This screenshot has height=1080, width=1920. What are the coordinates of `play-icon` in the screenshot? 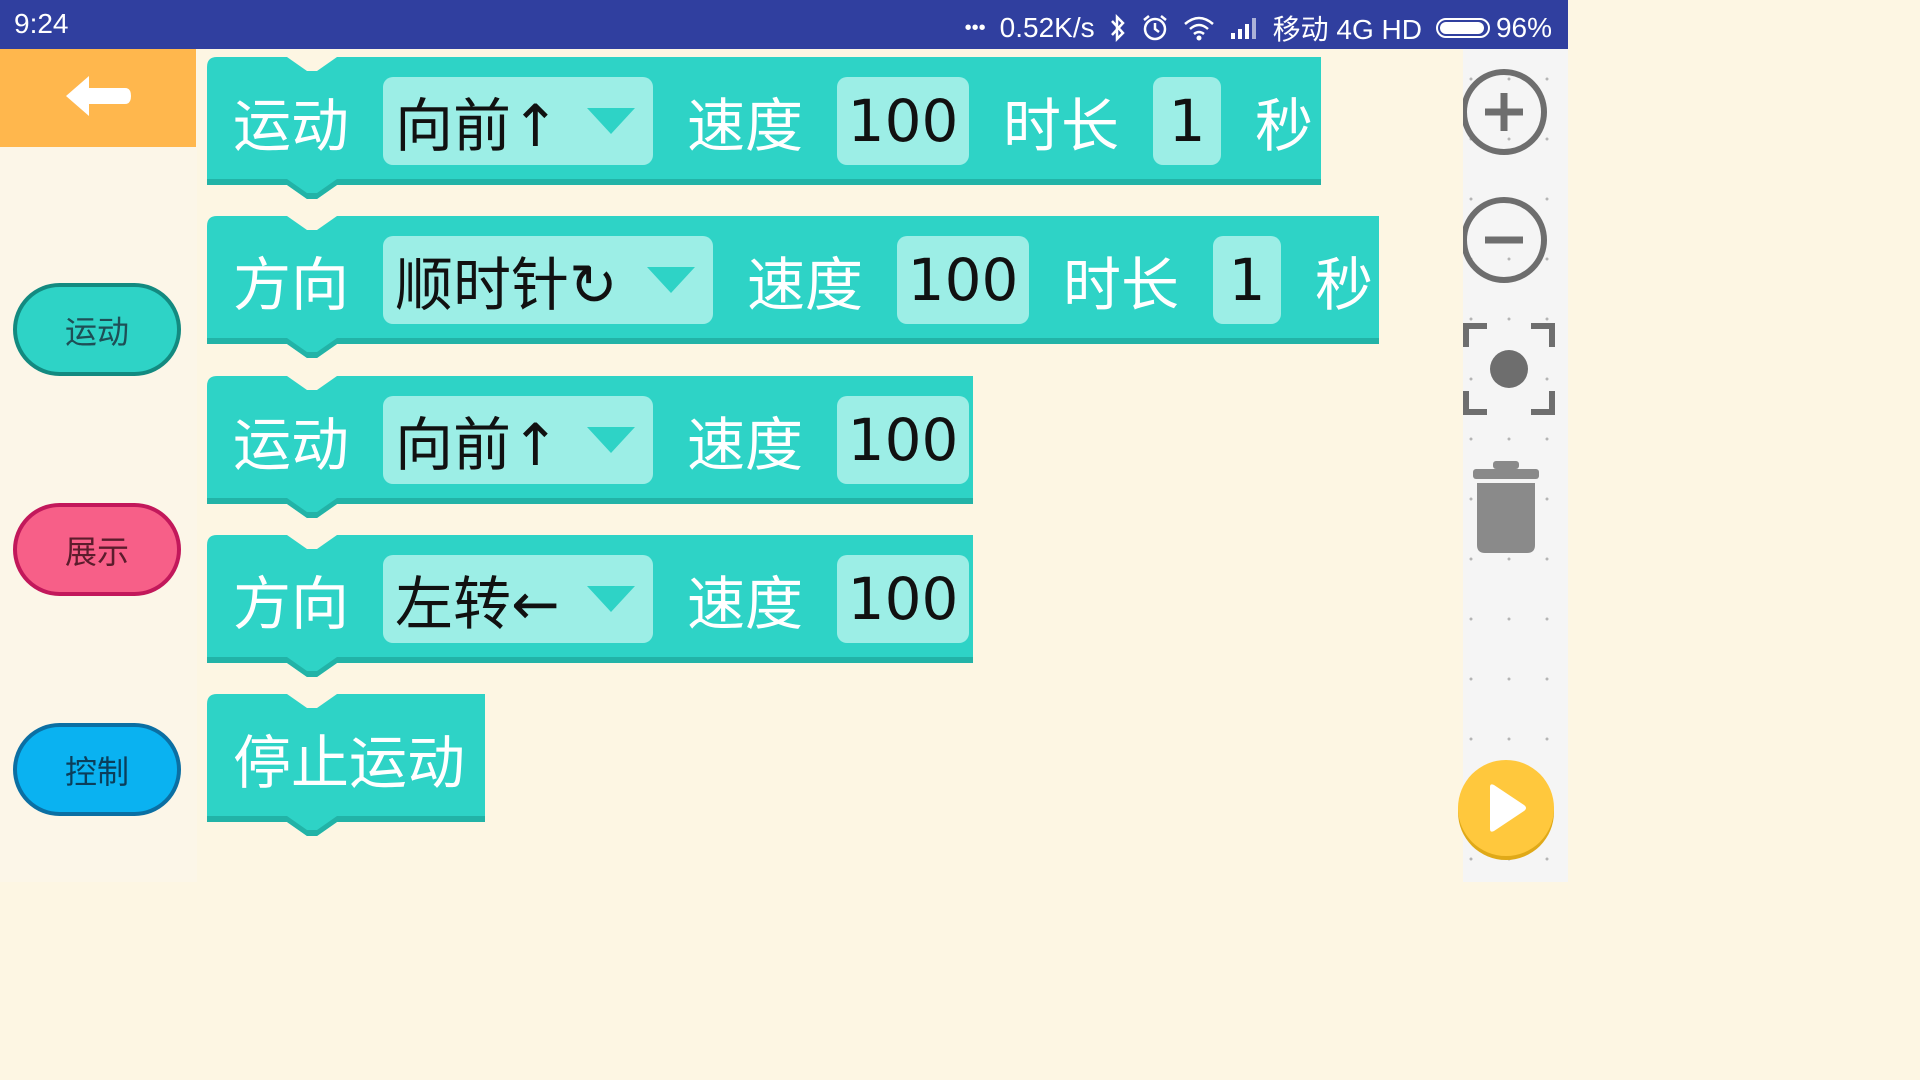 It's located at (1508, 808).